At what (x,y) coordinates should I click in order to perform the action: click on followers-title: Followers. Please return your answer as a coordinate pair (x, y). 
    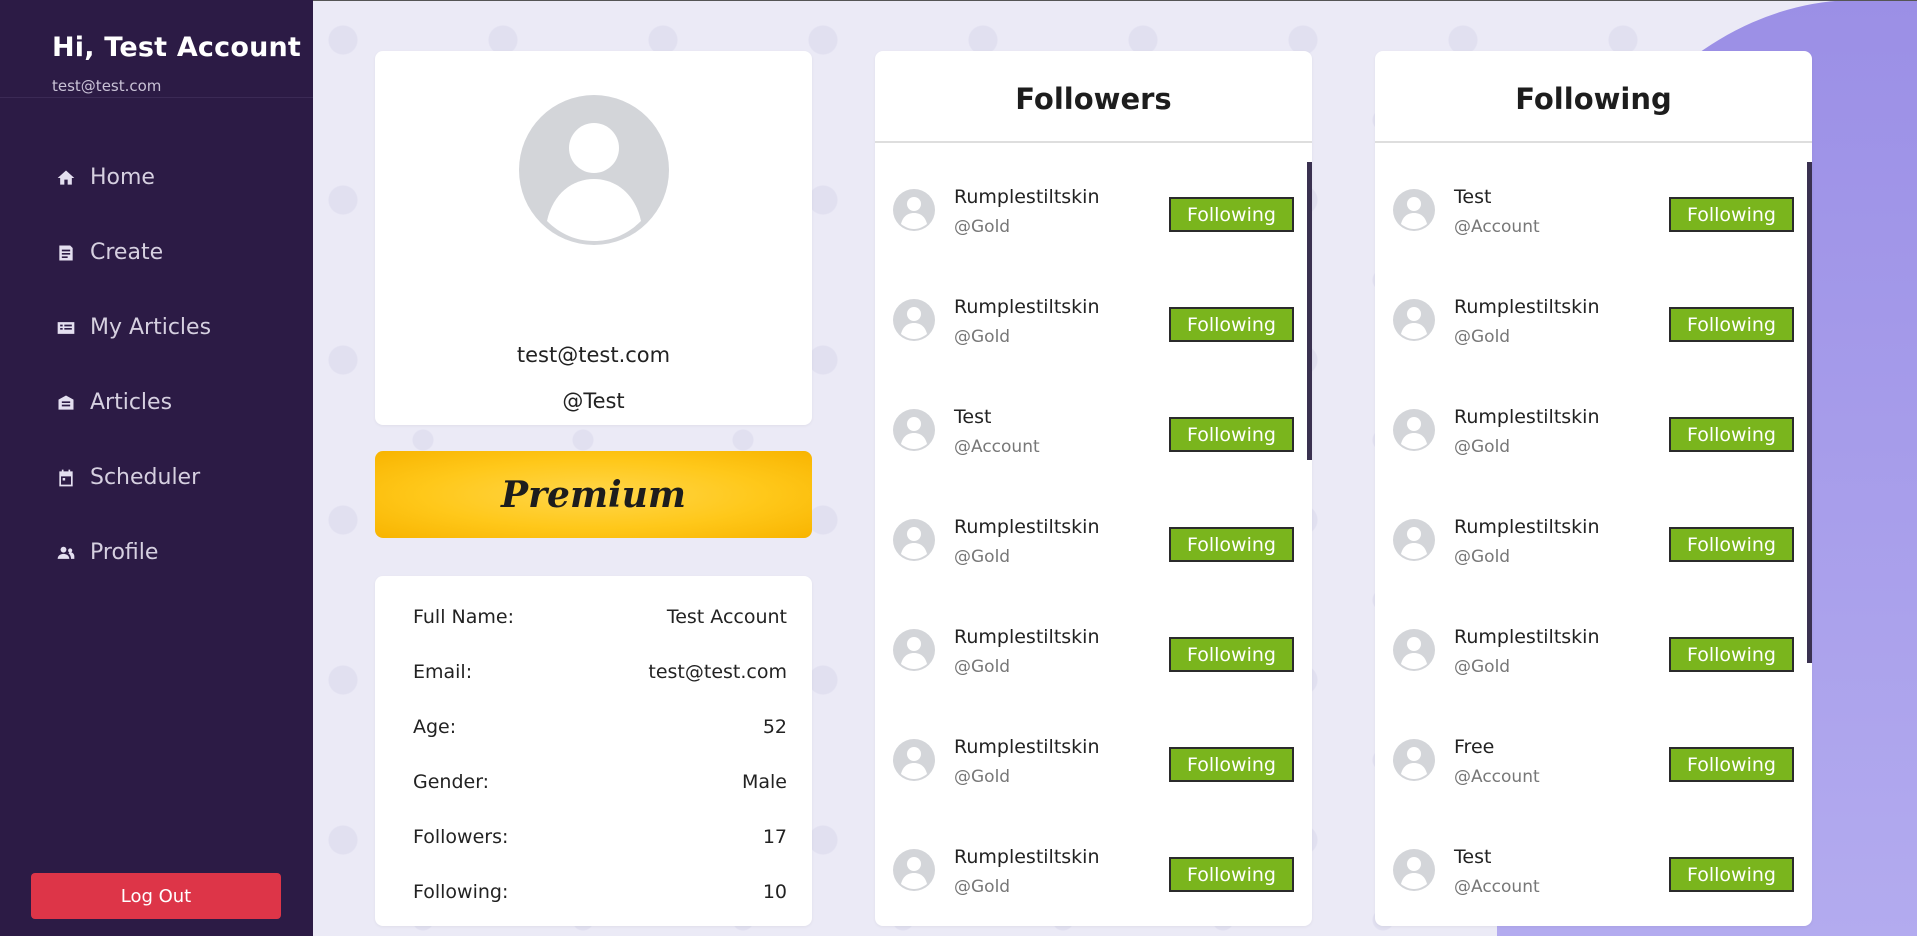
    Looking at the image, I should click on (1093, 97).